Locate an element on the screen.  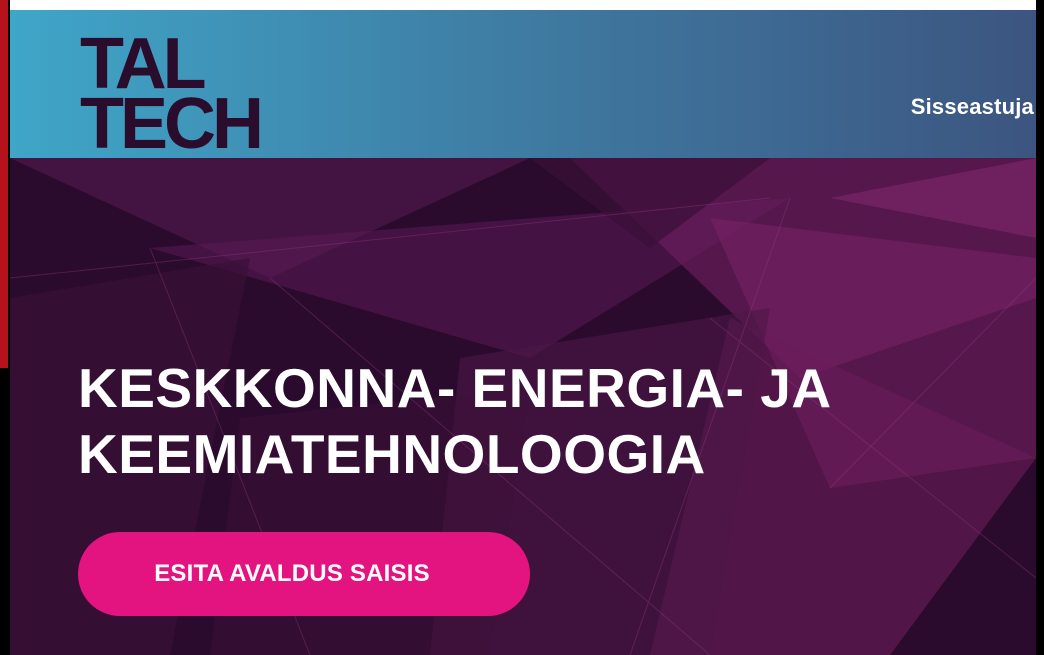
nav-link-sisseastuja: Sisseastuja is located at coordinates (972, 107).